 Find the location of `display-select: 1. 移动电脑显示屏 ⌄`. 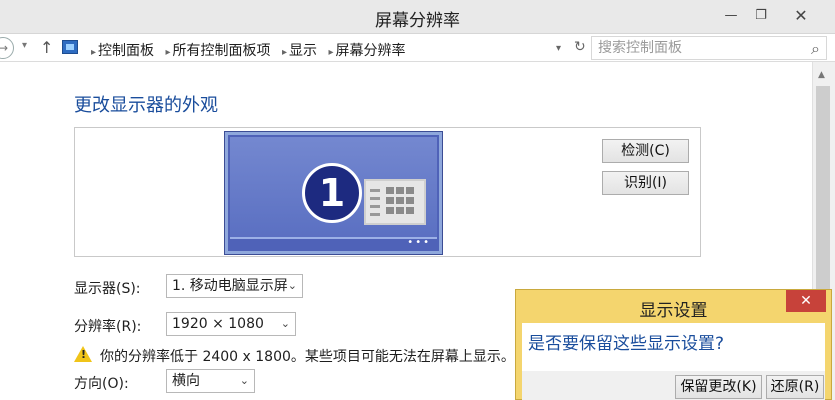

display-select: 1. 移动电脑显示屏 ⌄ is located at coordinates (234, 286).